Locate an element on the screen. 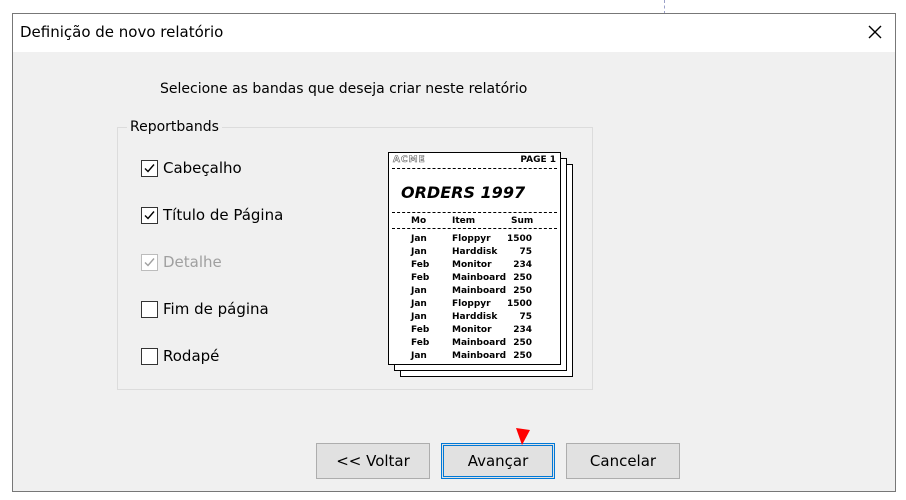 This screenshot has width=906, height=500. guide-line is located at coordinates (664, 7).